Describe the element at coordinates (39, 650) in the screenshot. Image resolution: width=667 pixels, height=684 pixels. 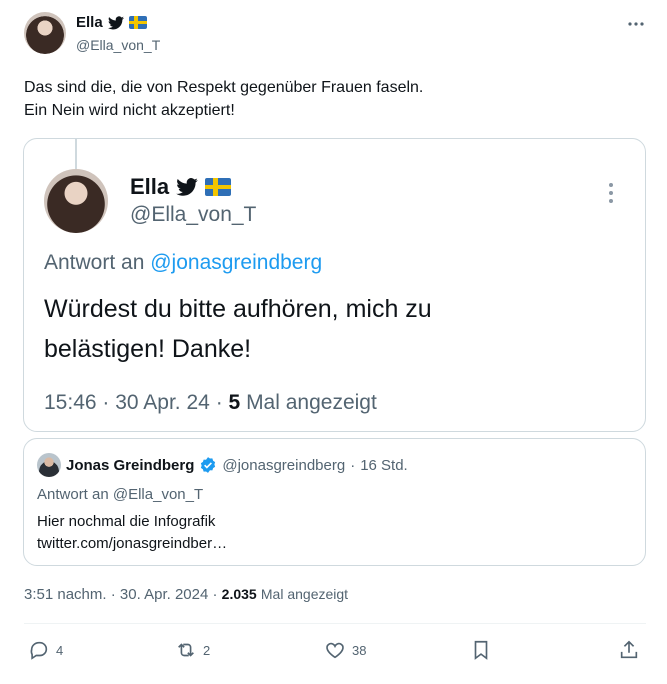
I see `reply-icon` at that location.